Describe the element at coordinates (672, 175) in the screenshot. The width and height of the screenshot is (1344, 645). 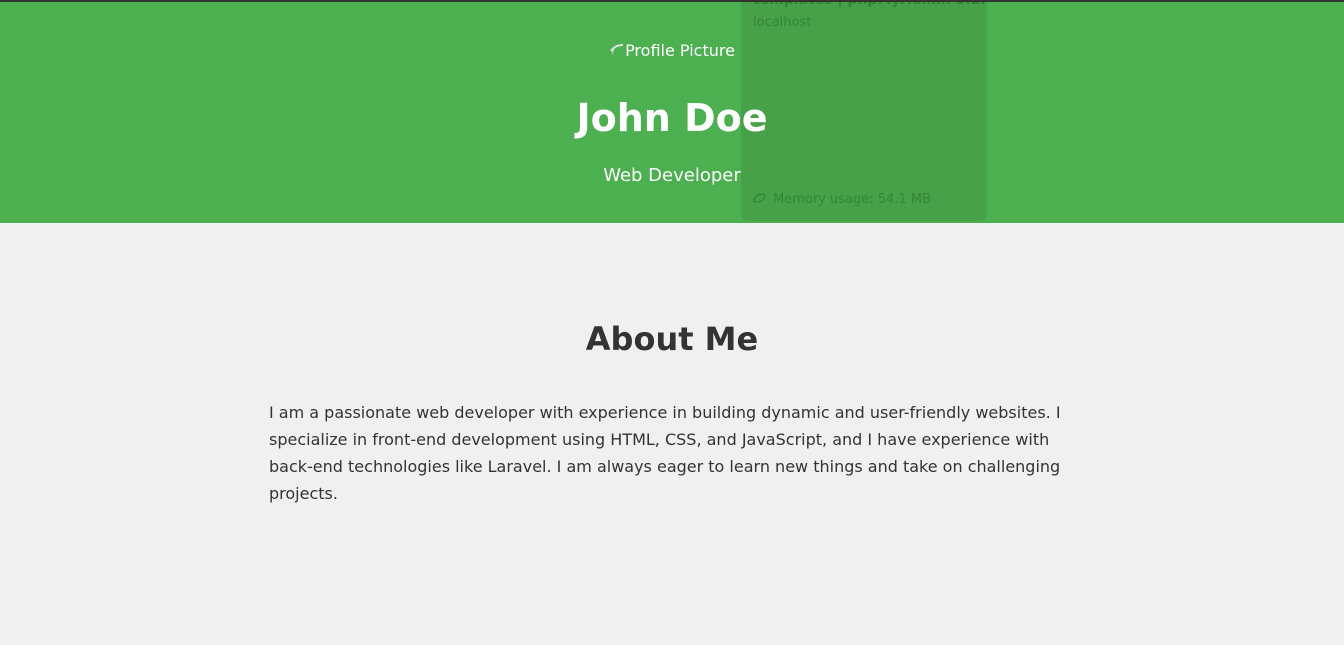
I see `profile-role: Web Developer` at that location.